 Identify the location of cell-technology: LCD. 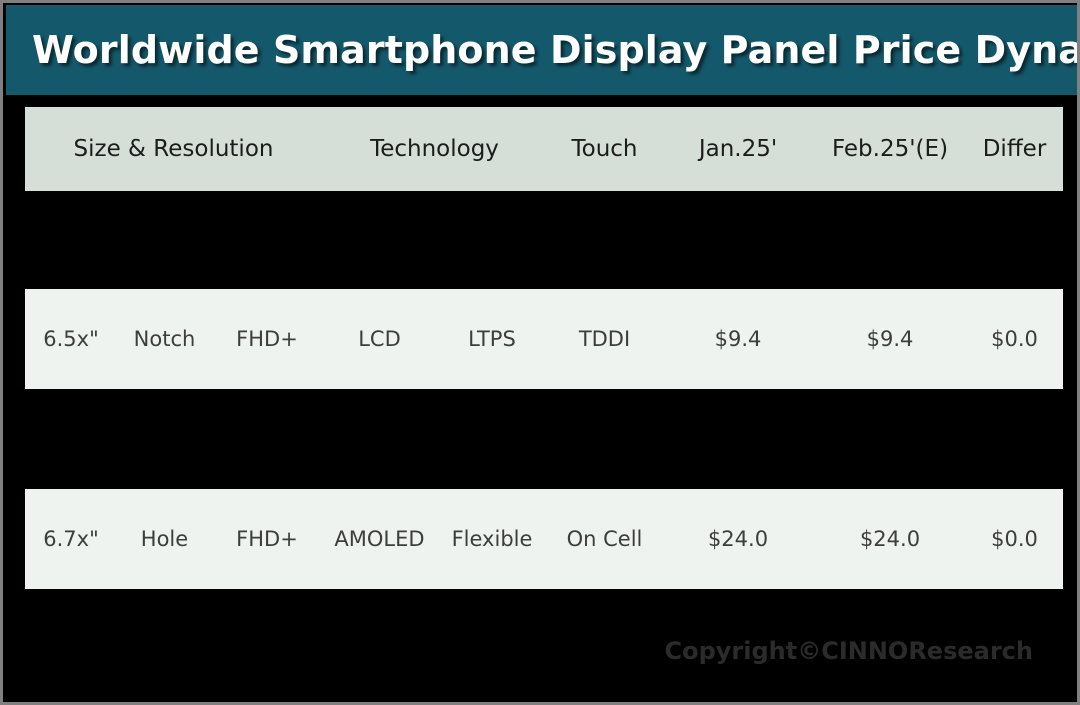
(379, 339).